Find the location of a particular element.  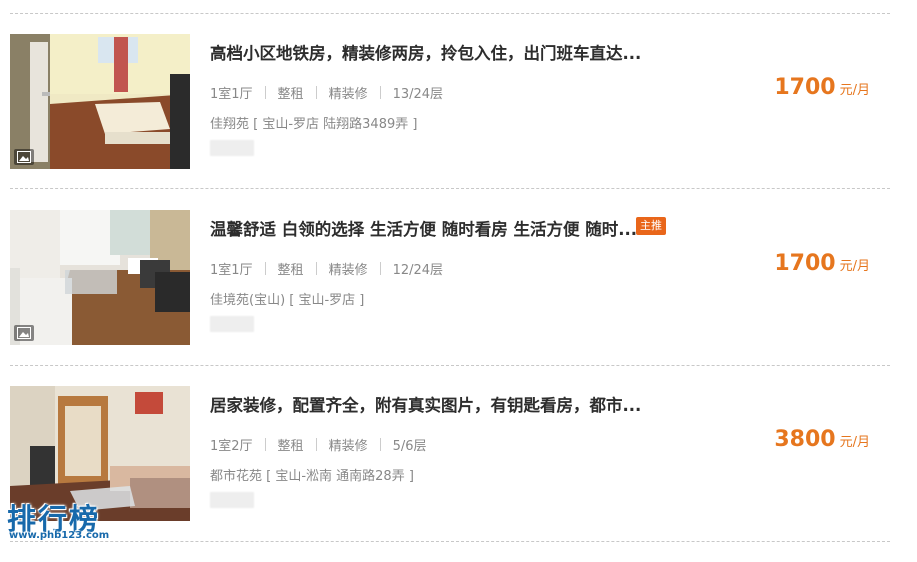

floor: 12/24层 is located at coordinates (418, 270).